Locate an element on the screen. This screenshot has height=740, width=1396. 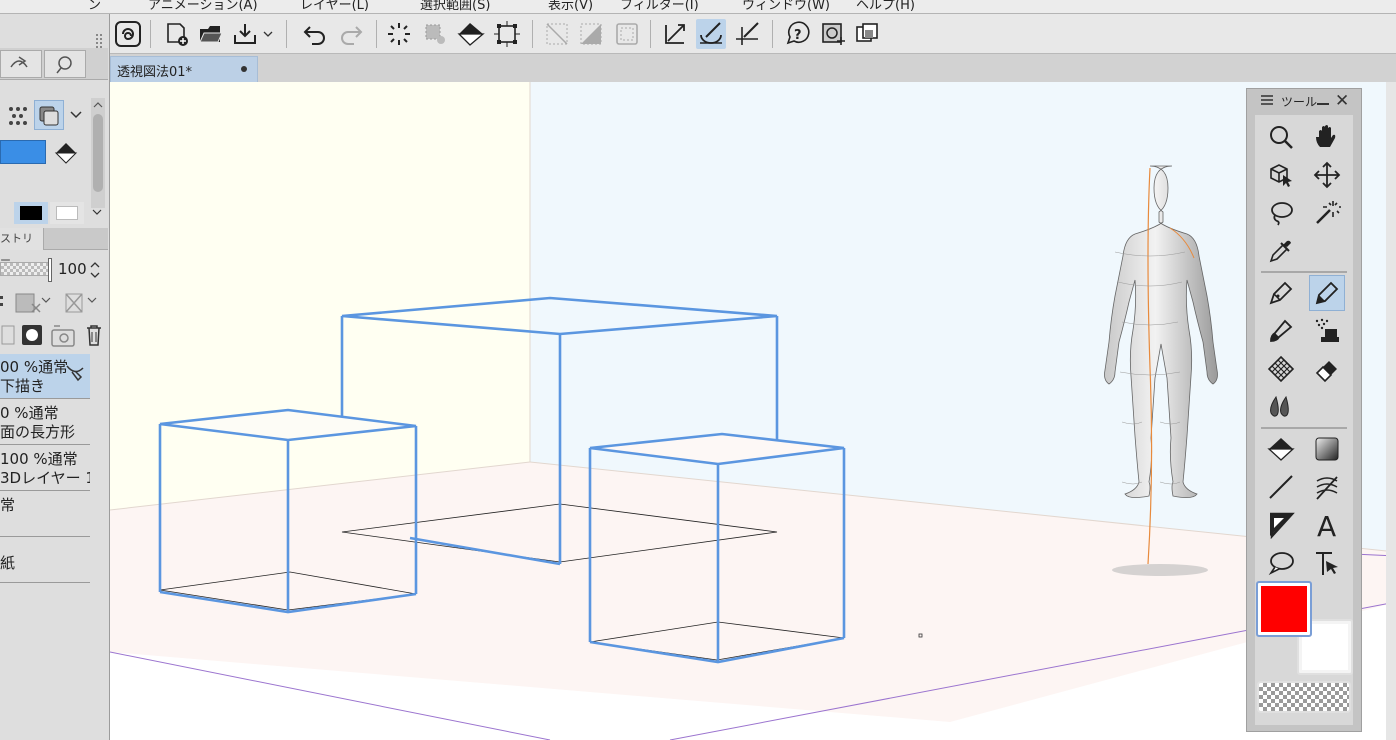
opacity-row: 100 is located at coordinates (54, 270).